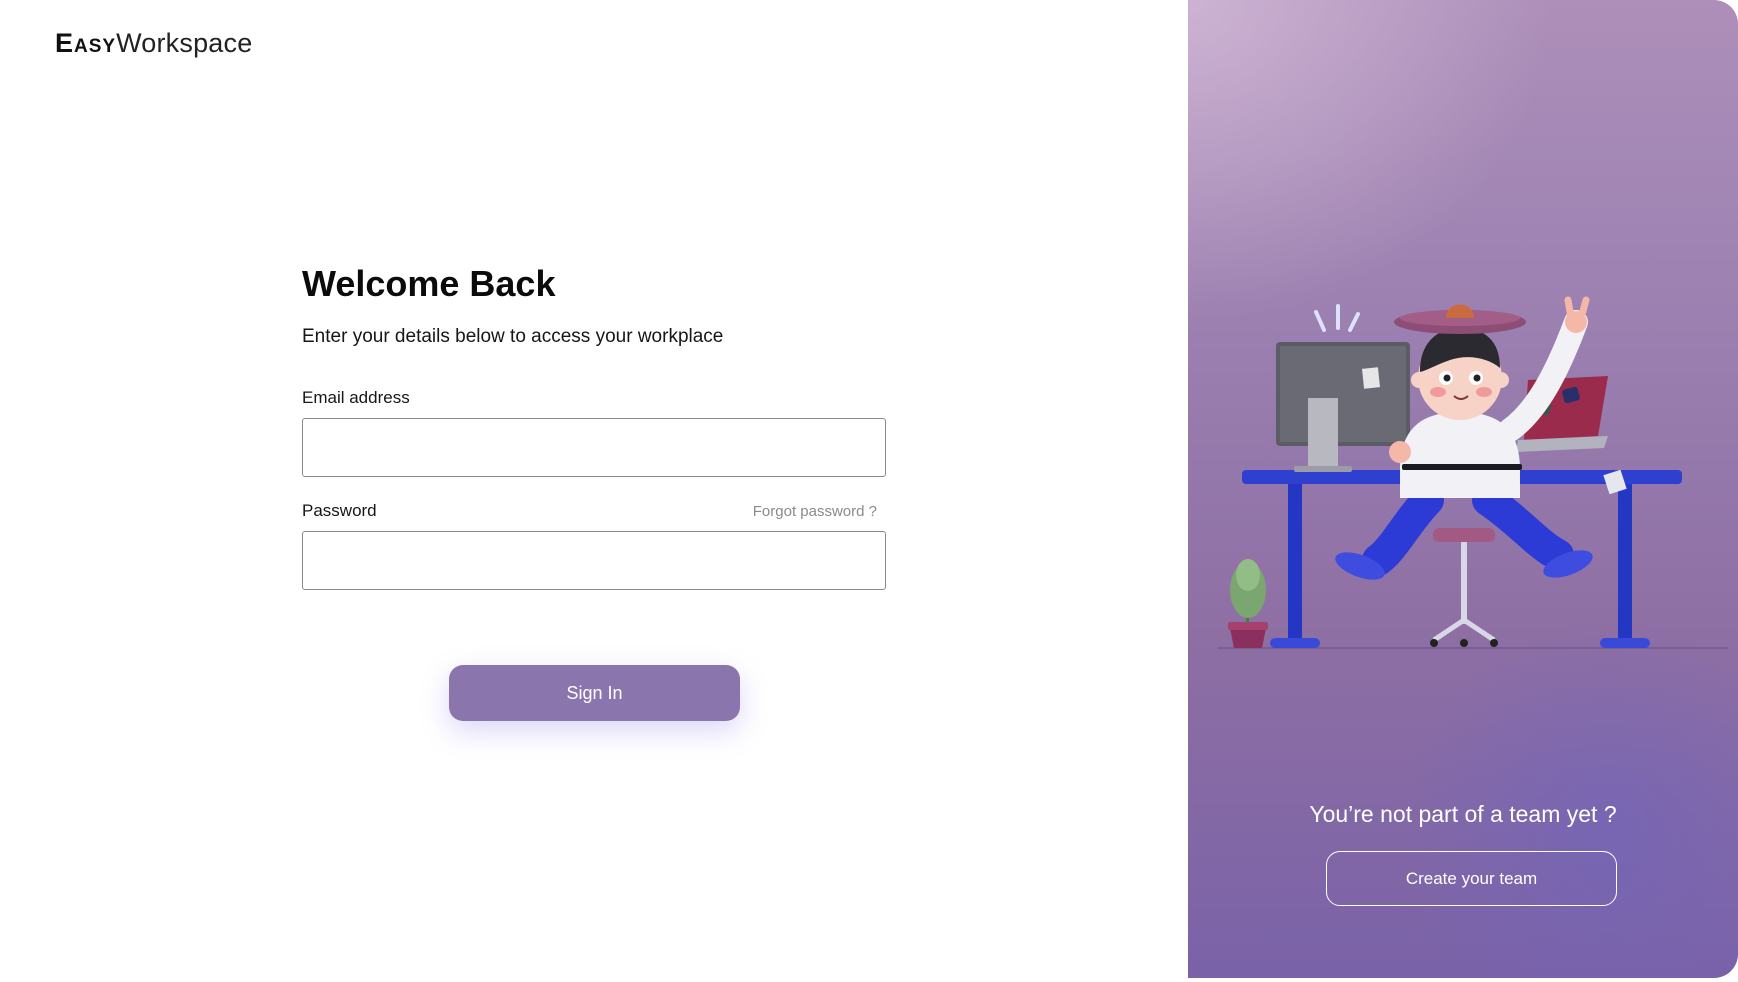 The height and width of the screenshot is (982, 1738). What do you see at coordinates (1473, 472) in the screenshot?
I see `workspace-illustration` at bounding box center [1473, 472].